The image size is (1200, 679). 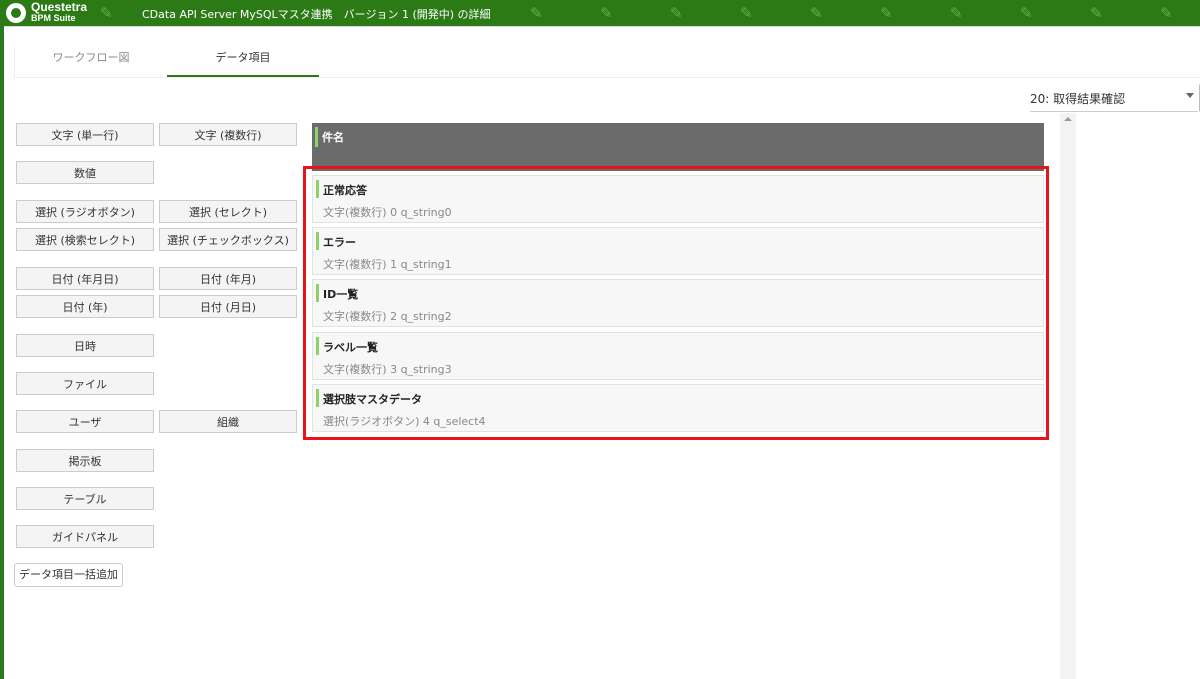 What do you see at coordinates (85, 306) in the screenshot?
I see `add-date-y-button: 日付 (年)` at bounding box center [85, 306].